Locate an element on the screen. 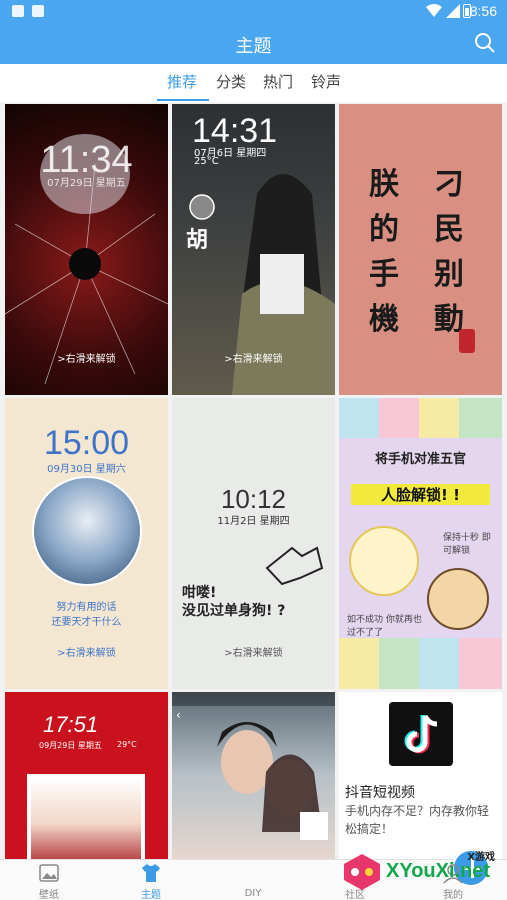  app-bar: 主题 is located at coordinates (253, 44).